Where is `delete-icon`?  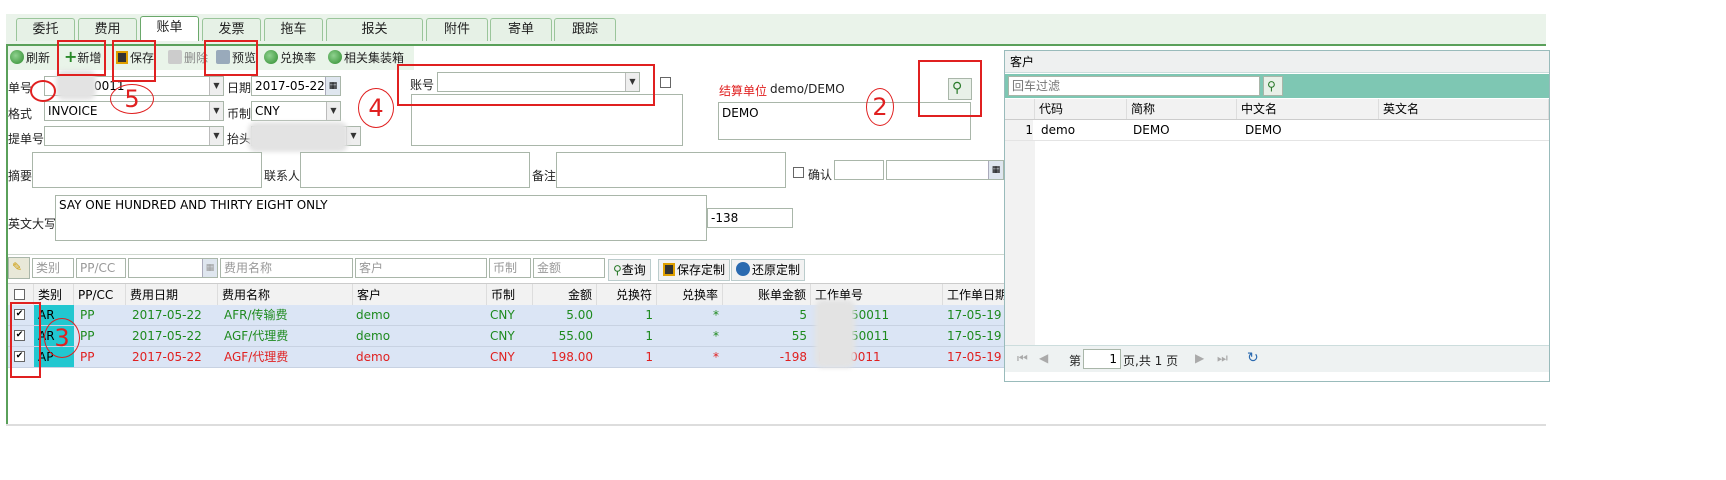 delete-icon is located at coordinates (175, 57).